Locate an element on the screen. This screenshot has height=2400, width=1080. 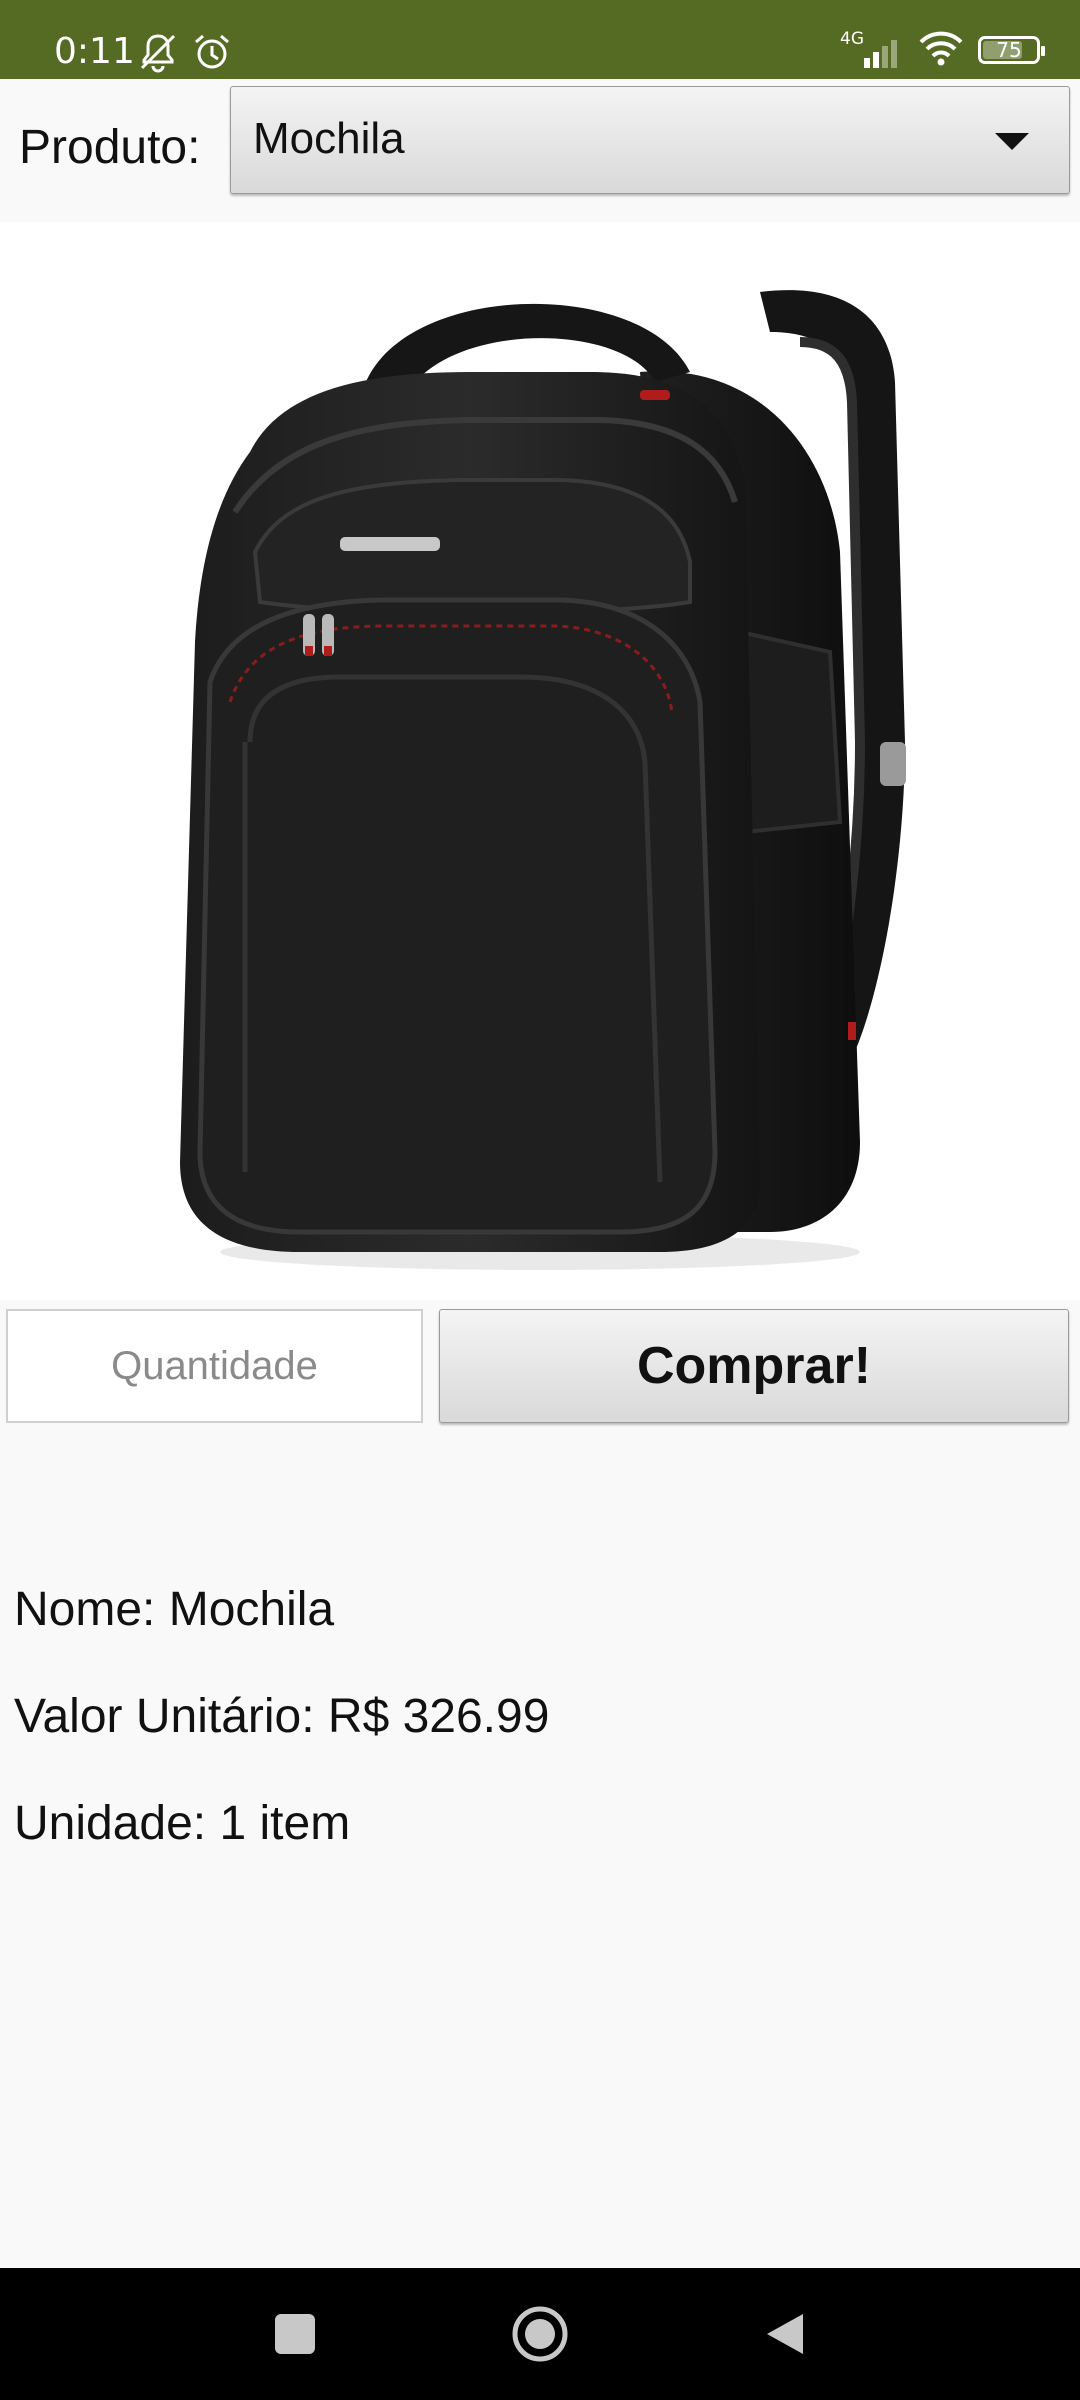
home-button is located at coordinates (540, 2334).